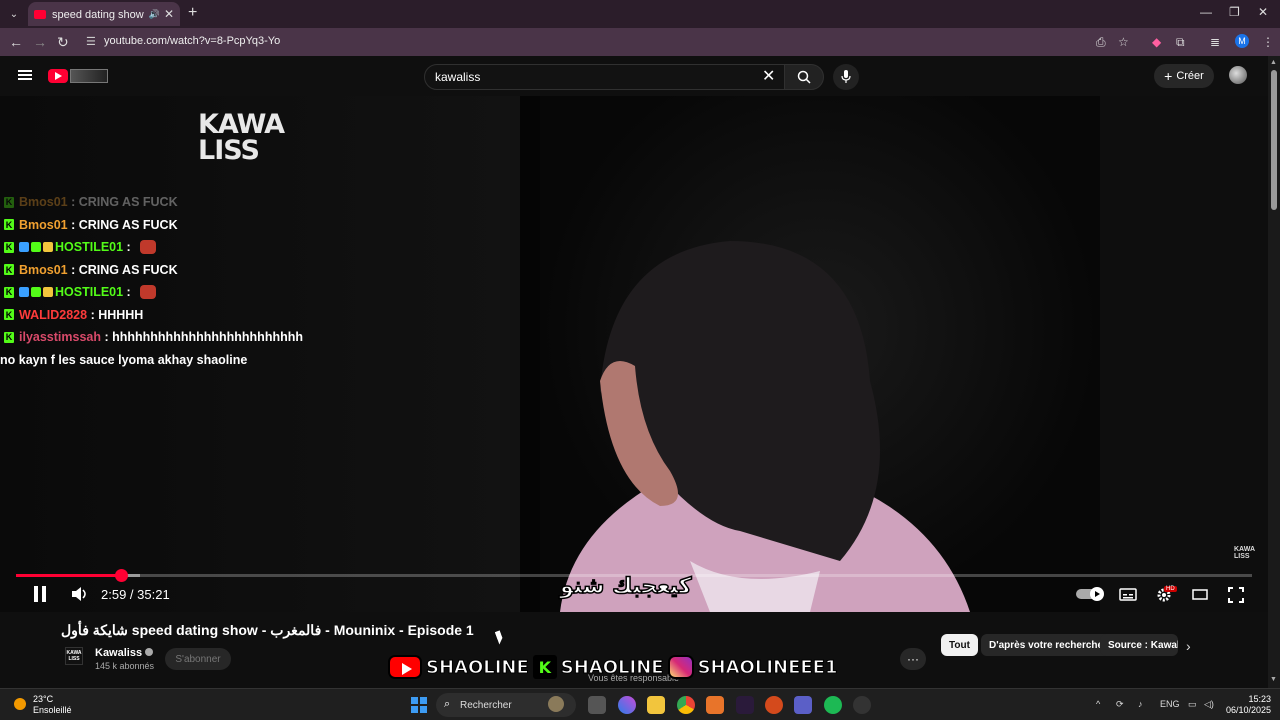  Describe the element at coordinates (1188, 646) in the screenshot. I see `chips-next-icon: ›` at that location.